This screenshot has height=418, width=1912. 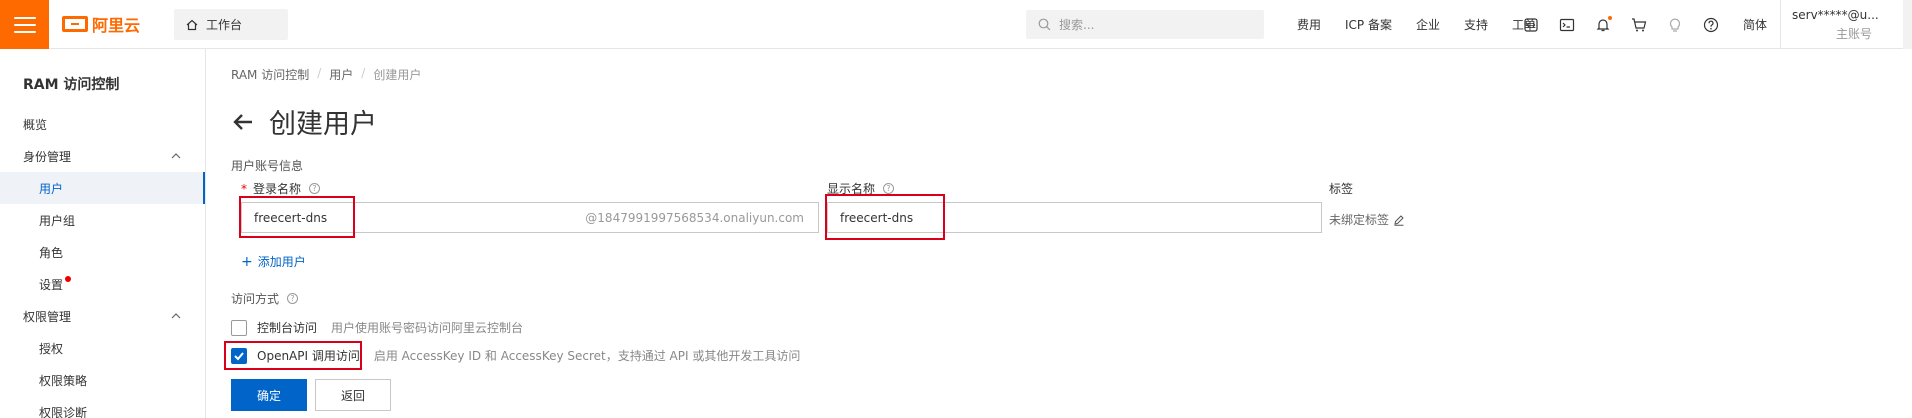 I want to click on login-name-label-text: 登录名称, so click(x=277, y=189).